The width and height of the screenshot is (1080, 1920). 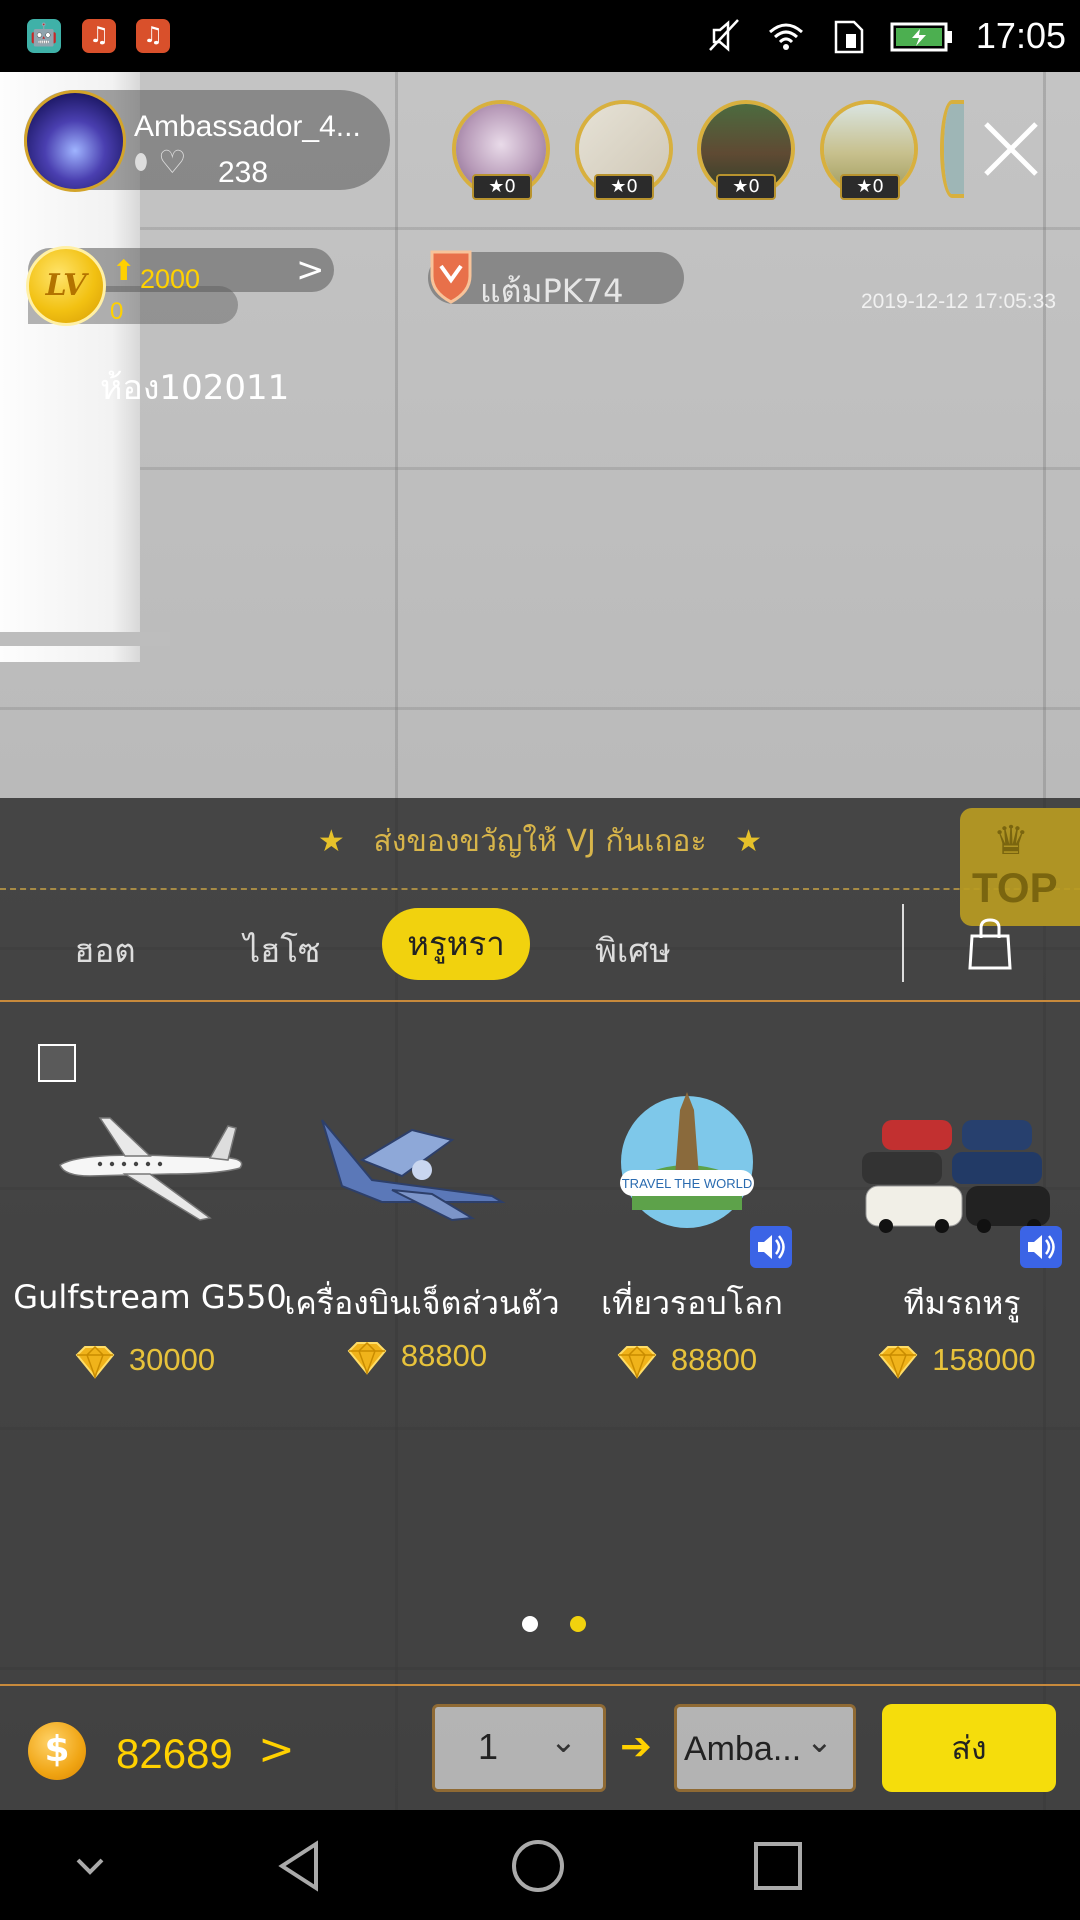 What do you see at coordinates (90, 1866) in the screenshot?
I see `hide-keyboard-icon` at bounding box center [90, 1866].